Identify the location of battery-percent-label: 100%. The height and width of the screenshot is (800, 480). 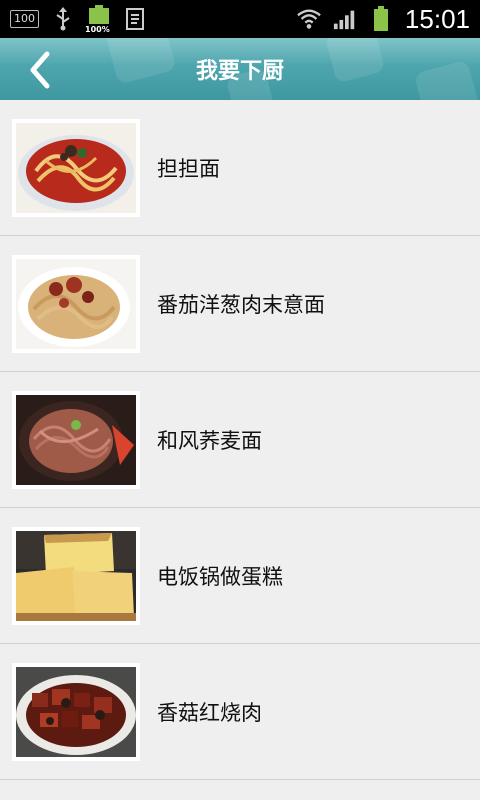
(97, 29).